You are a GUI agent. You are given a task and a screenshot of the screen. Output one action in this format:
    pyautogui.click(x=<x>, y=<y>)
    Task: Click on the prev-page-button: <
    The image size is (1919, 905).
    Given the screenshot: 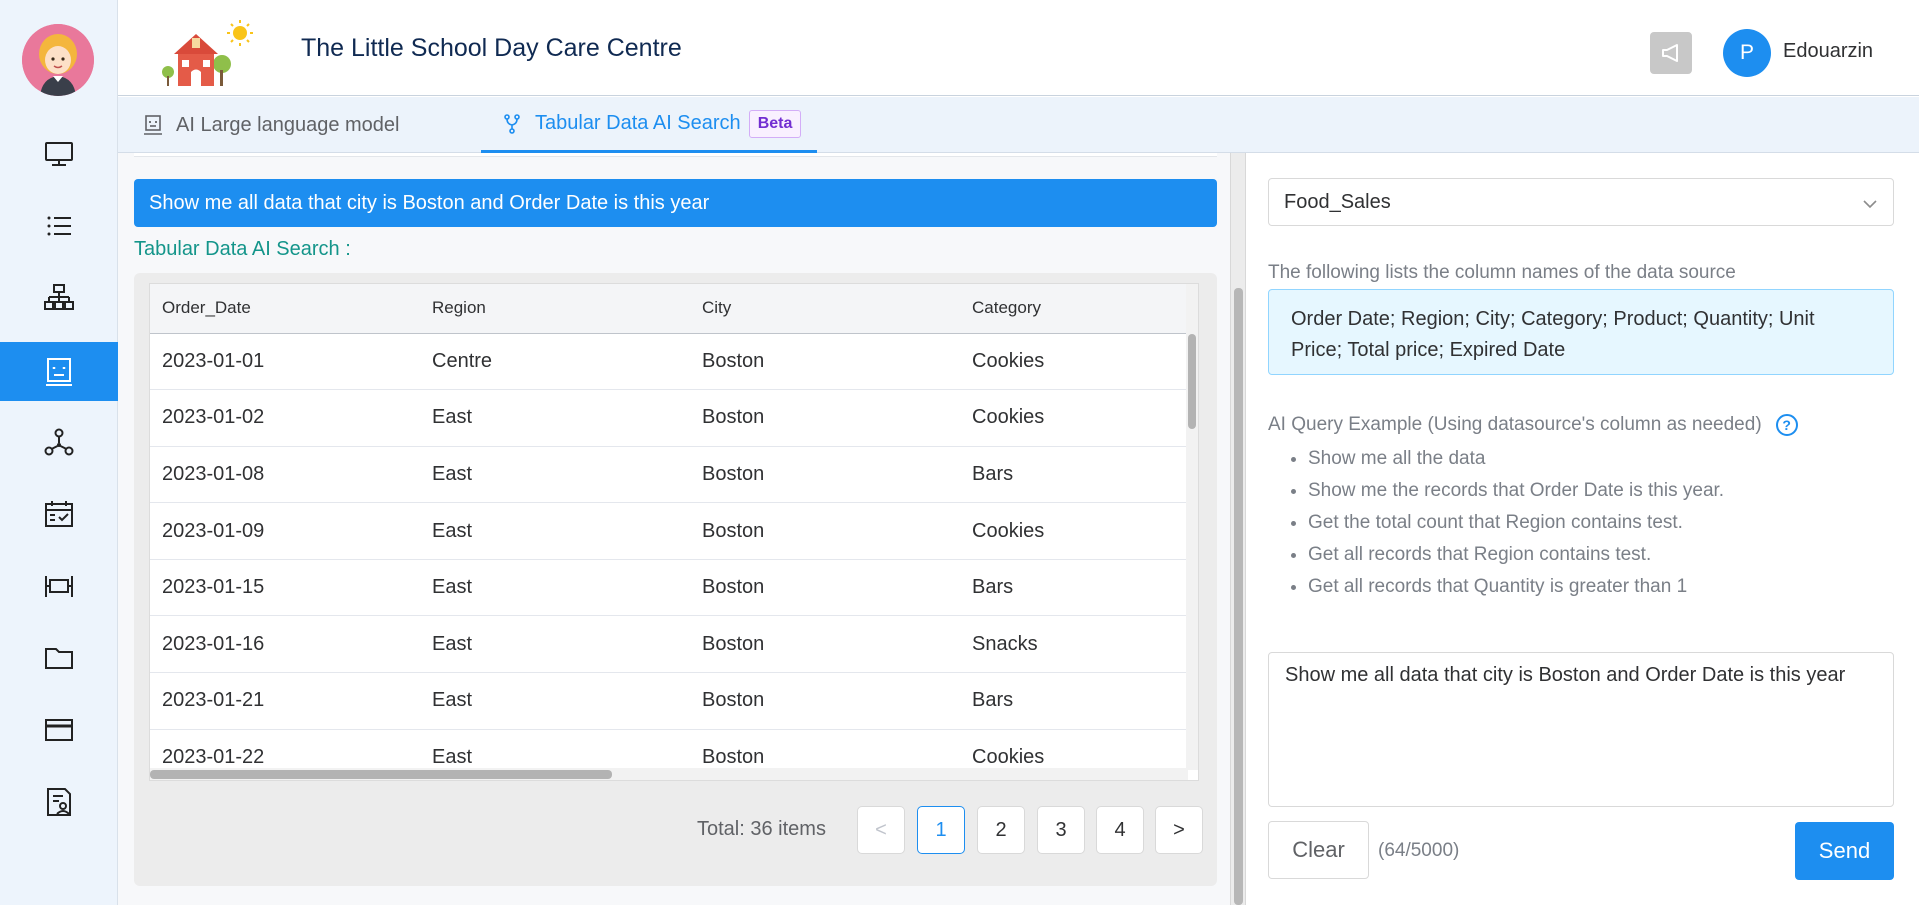 What is the action you would take?
    pyautogui.click(x=881, y=830)
    